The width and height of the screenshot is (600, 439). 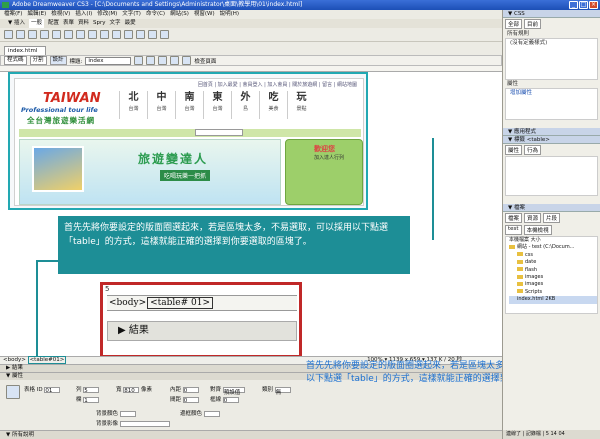 I want to click on email-link-icon, so click(x=20, y=34).